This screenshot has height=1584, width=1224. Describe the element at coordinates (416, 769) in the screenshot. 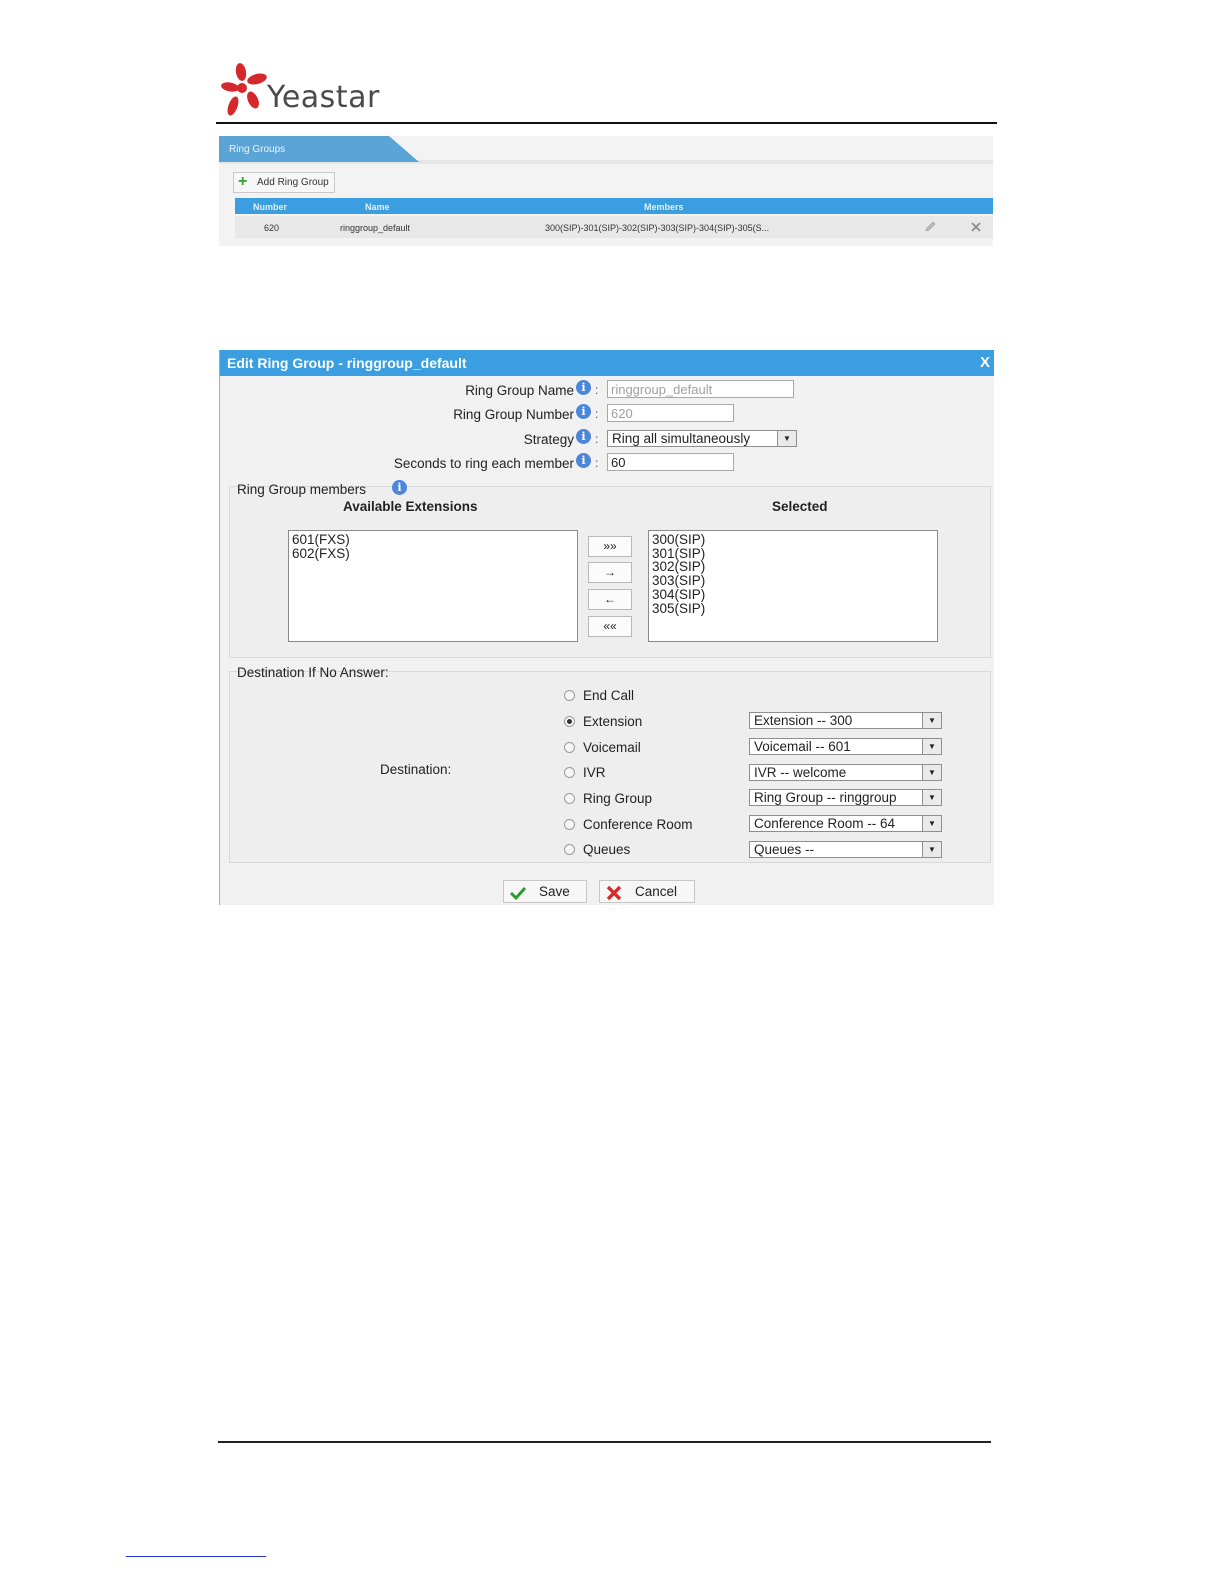

I see `destination-label: Destination:` at that location.